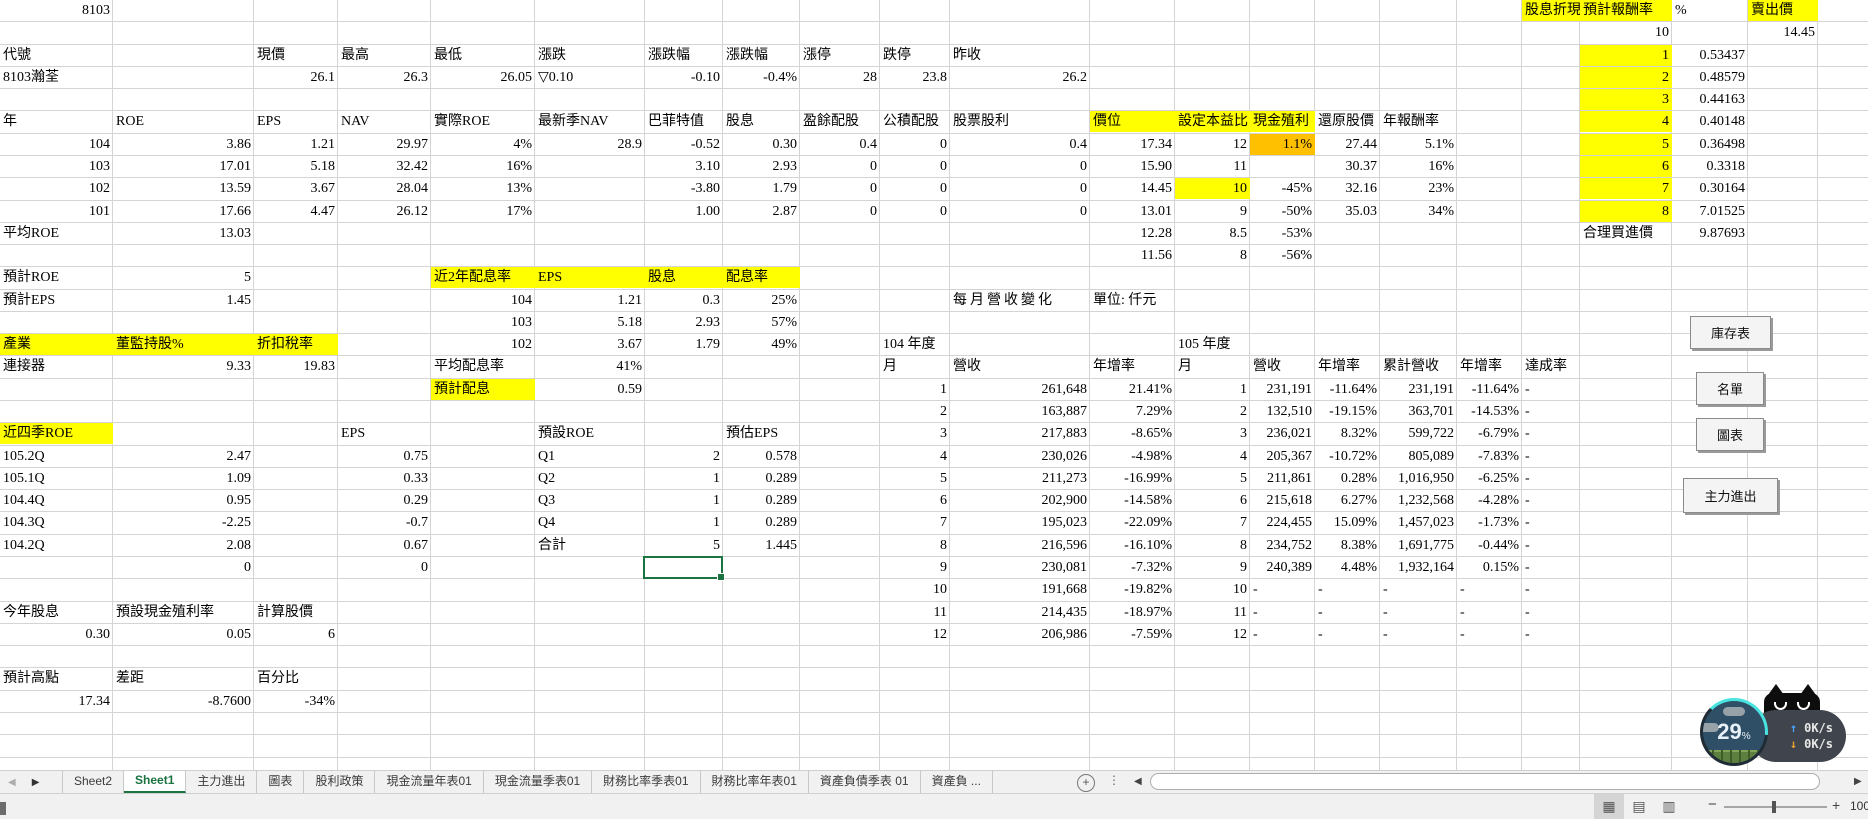  Describe the element at coordinates (1418, 433) in the screenshot. I see `cell: 599,722` at that location.